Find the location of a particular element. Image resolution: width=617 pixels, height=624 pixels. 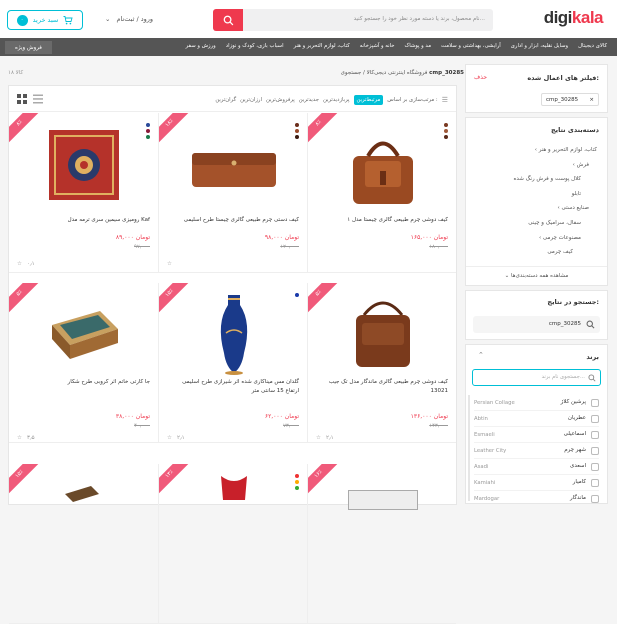

product-card: ۱۶٪ is located at coordinates (381, 544).